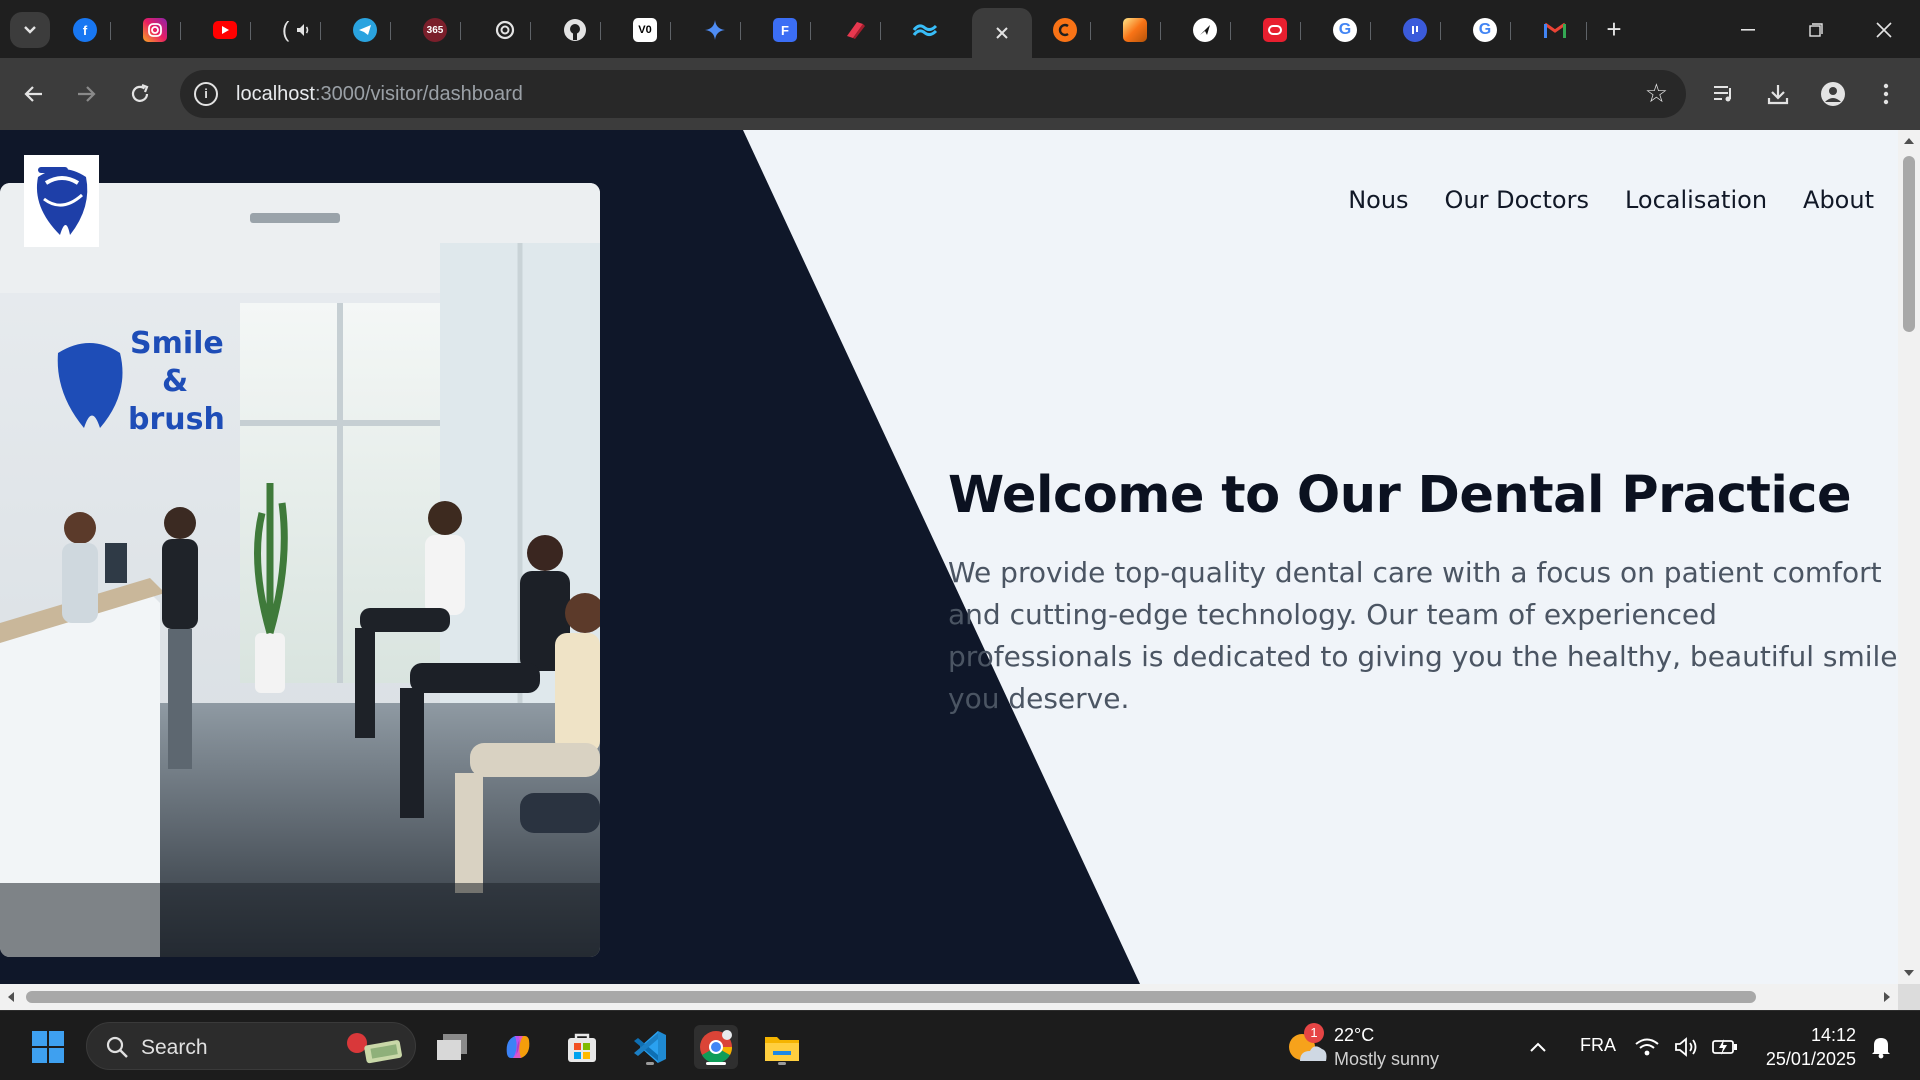  I want to click on claude-icon, so click(1065, 30).